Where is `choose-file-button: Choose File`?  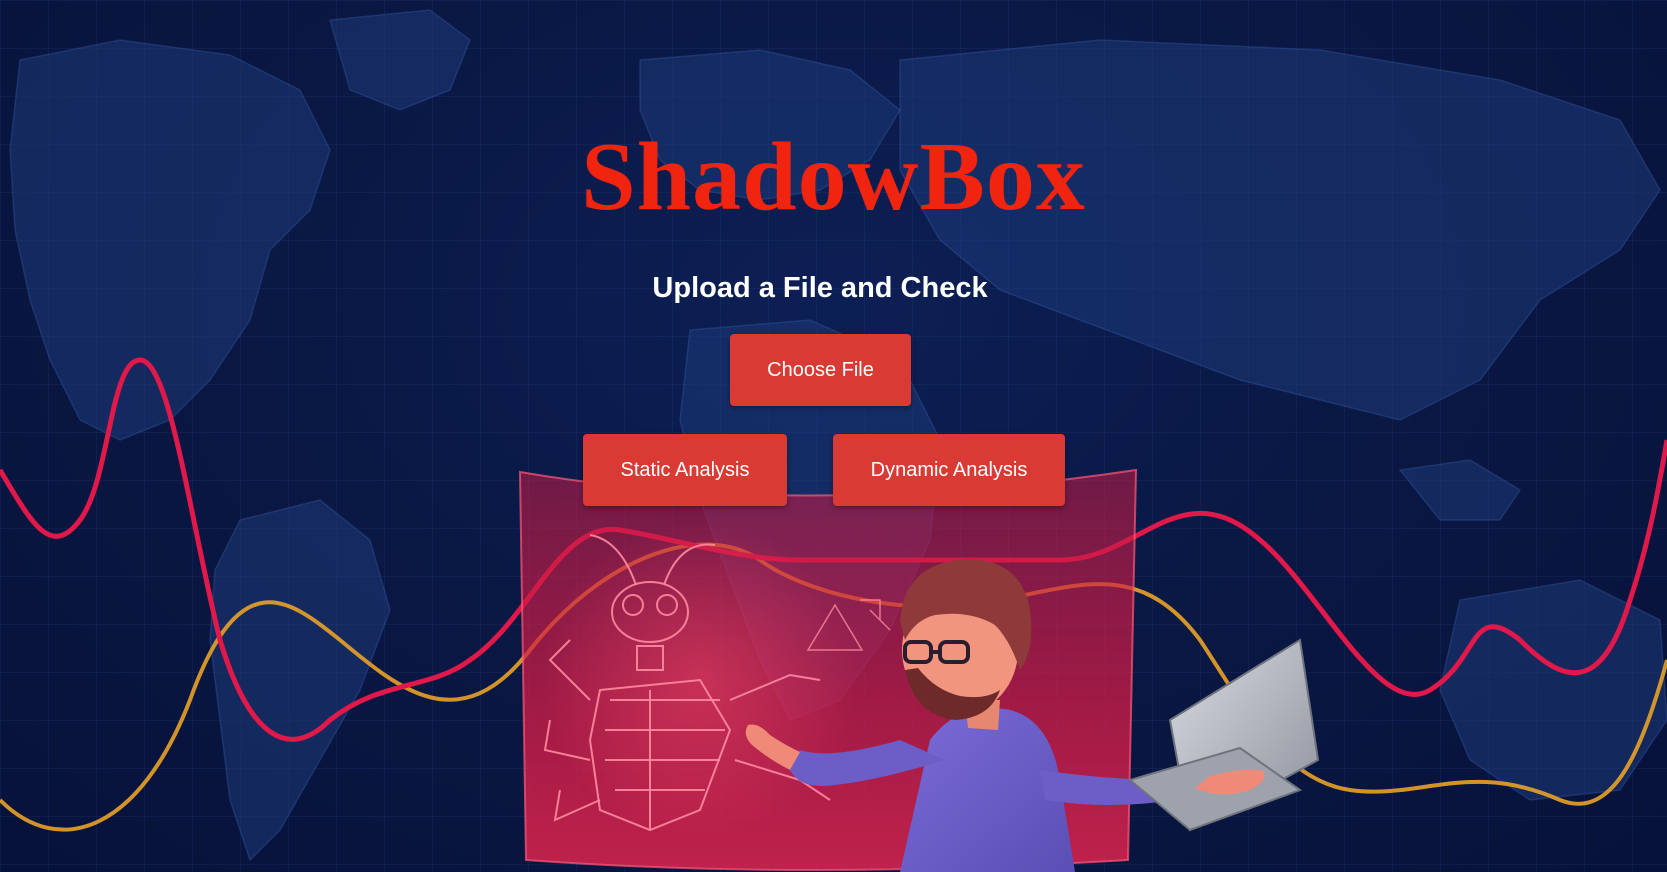 choose-file-button: Choose File is located at coordinates (820, 370).